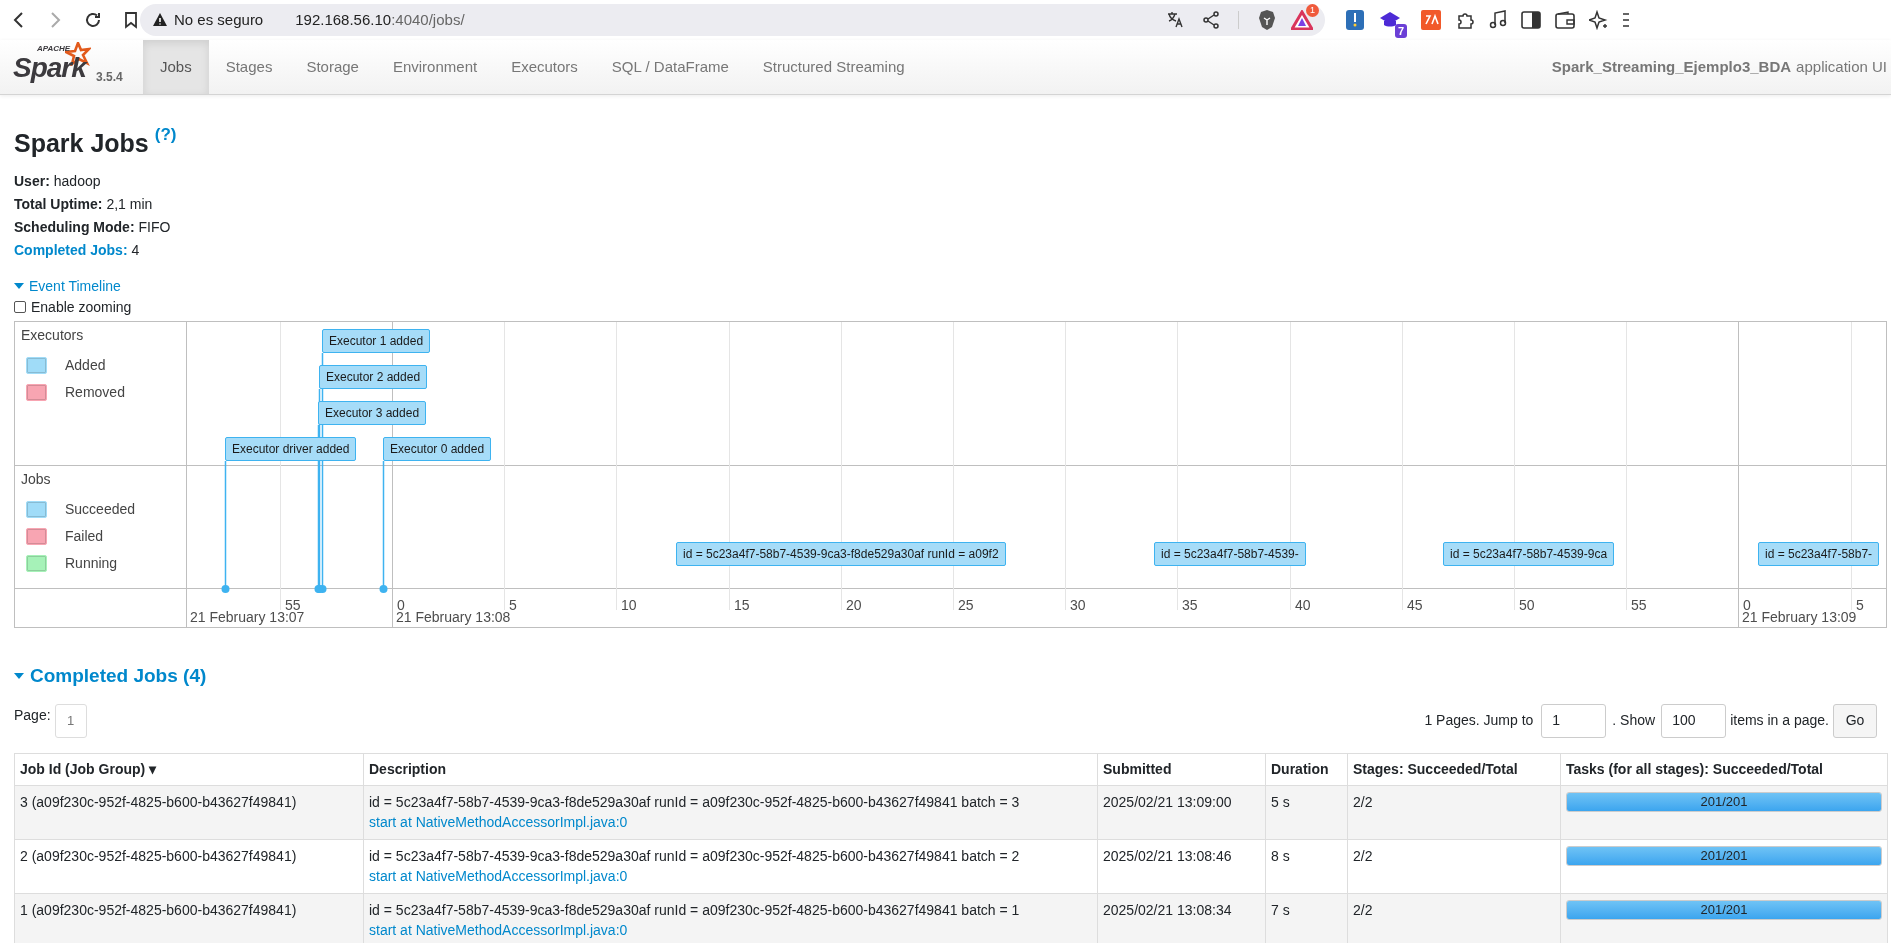 Image resolution: width=1891 pixels, height=943 pixels. What do you see at coordinates (1415, 605) in the screenshot?
I see `axis-label: 45` at bounding box center [1415, 605].